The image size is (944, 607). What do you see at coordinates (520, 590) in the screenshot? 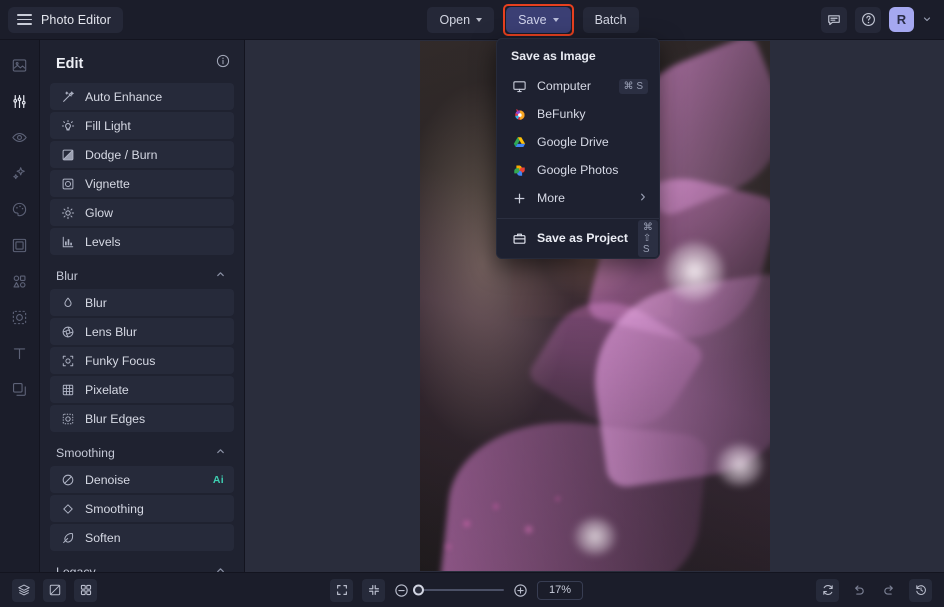
I see `zoom-in-button` at bounding box center [520, 590].